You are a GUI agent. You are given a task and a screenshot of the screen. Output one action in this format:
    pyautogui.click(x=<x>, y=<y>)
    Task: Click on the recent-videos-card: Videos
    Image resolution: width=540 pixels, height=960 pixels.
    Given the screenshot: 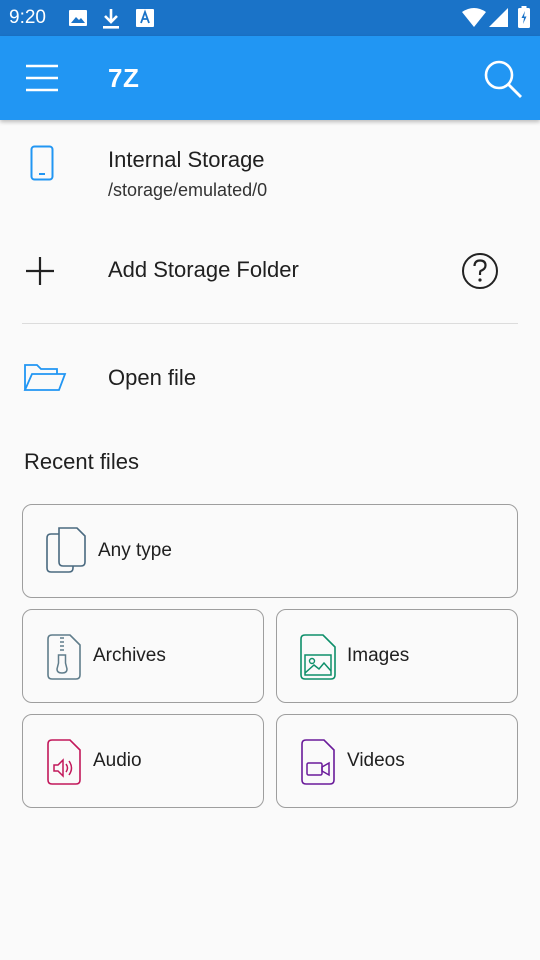 What is the action you would take?
    pyautogui.click(x=397, y=761)
    